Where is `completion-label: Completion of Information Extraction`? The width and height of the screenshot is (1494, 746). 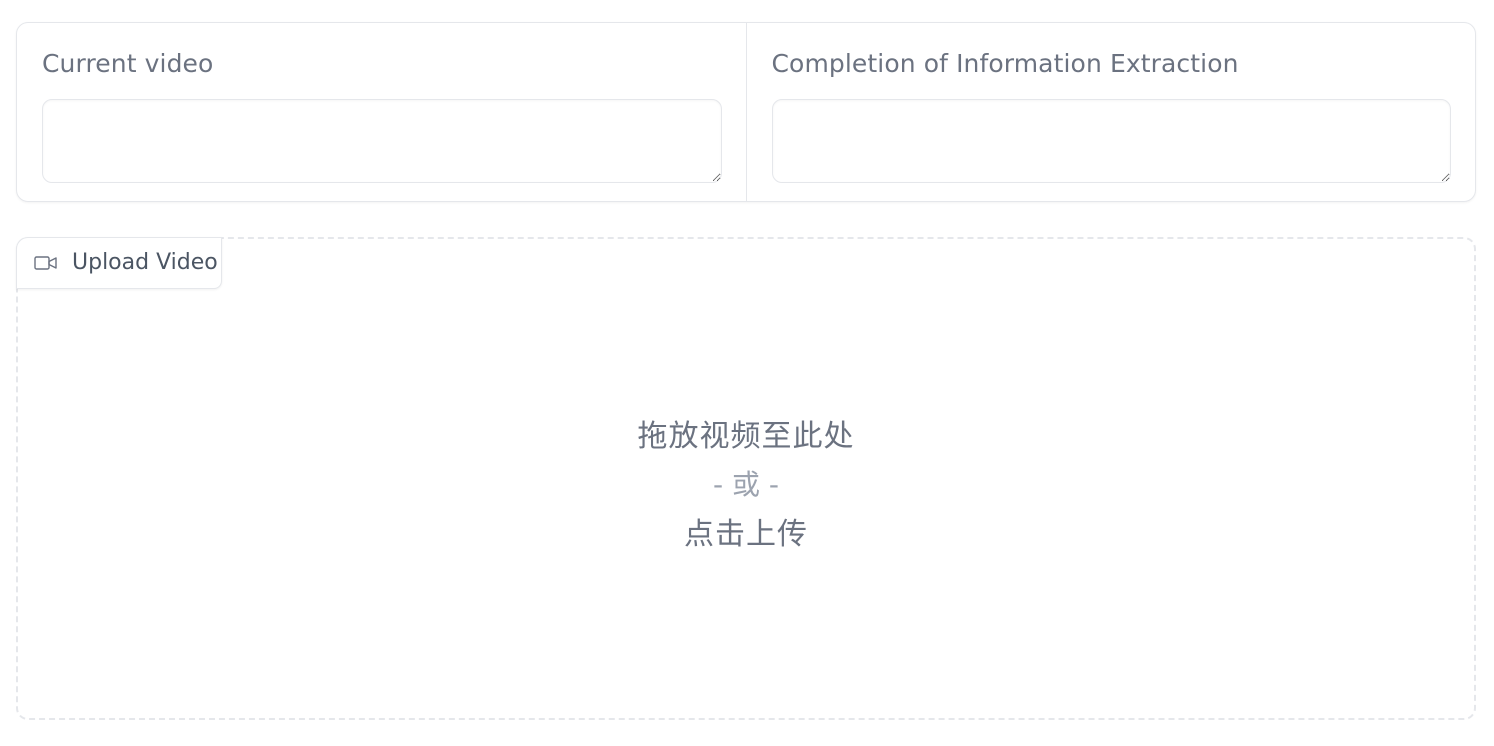 completion-label: Completion of Information Extraction is located at coordinates (1005, 63).